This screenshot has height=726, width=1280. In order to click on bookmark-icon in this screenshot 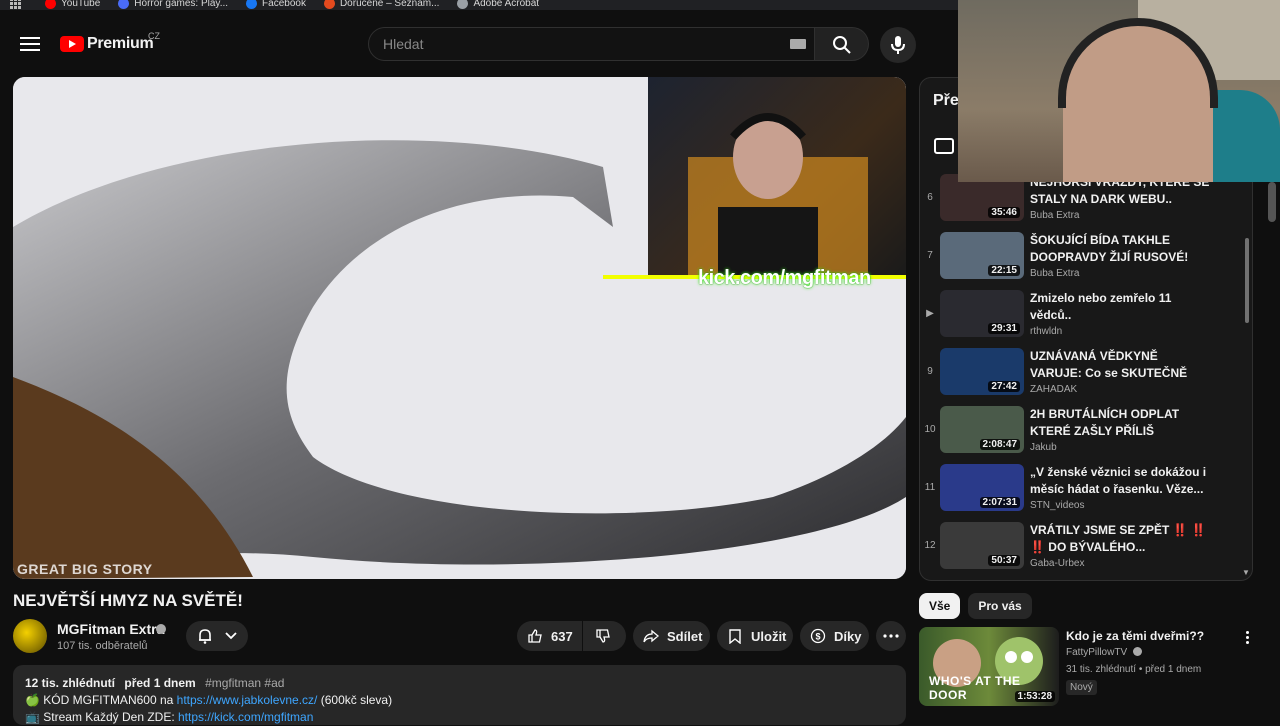, I will do `click(735, 636)`.